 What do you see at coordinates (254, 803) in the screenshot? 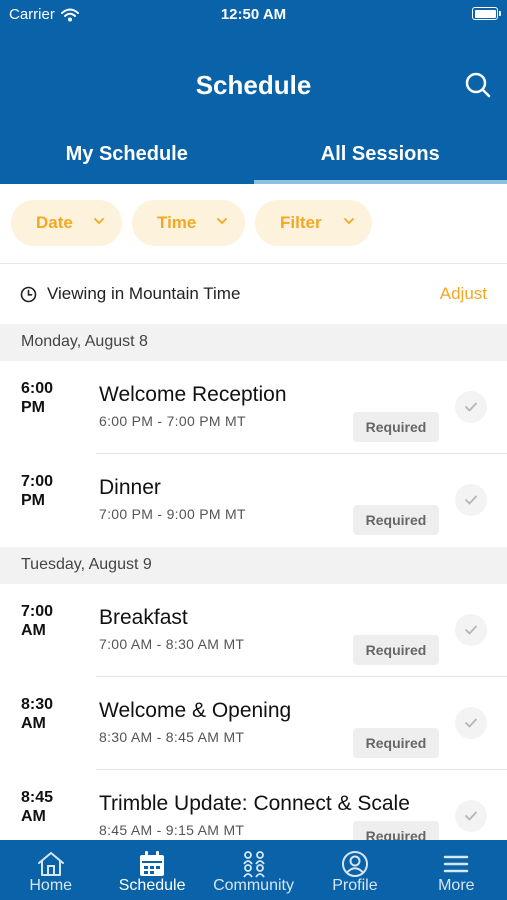
I see `session-title: Trimble Update: Connect & Scale` at bounding box center [254, 803].